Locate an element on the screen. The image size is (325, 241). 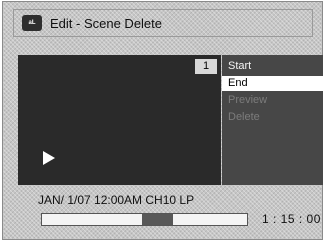
play-icon is located at coordinates (49, 158).